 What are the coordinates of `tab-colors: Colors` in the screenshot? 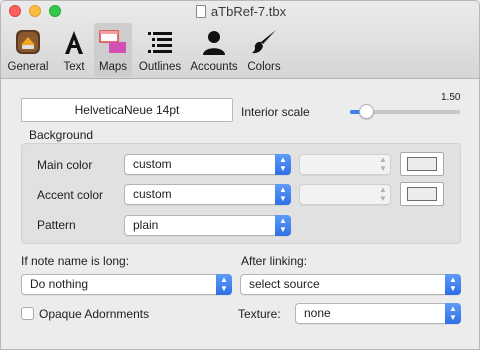 It's located at (264, 50).